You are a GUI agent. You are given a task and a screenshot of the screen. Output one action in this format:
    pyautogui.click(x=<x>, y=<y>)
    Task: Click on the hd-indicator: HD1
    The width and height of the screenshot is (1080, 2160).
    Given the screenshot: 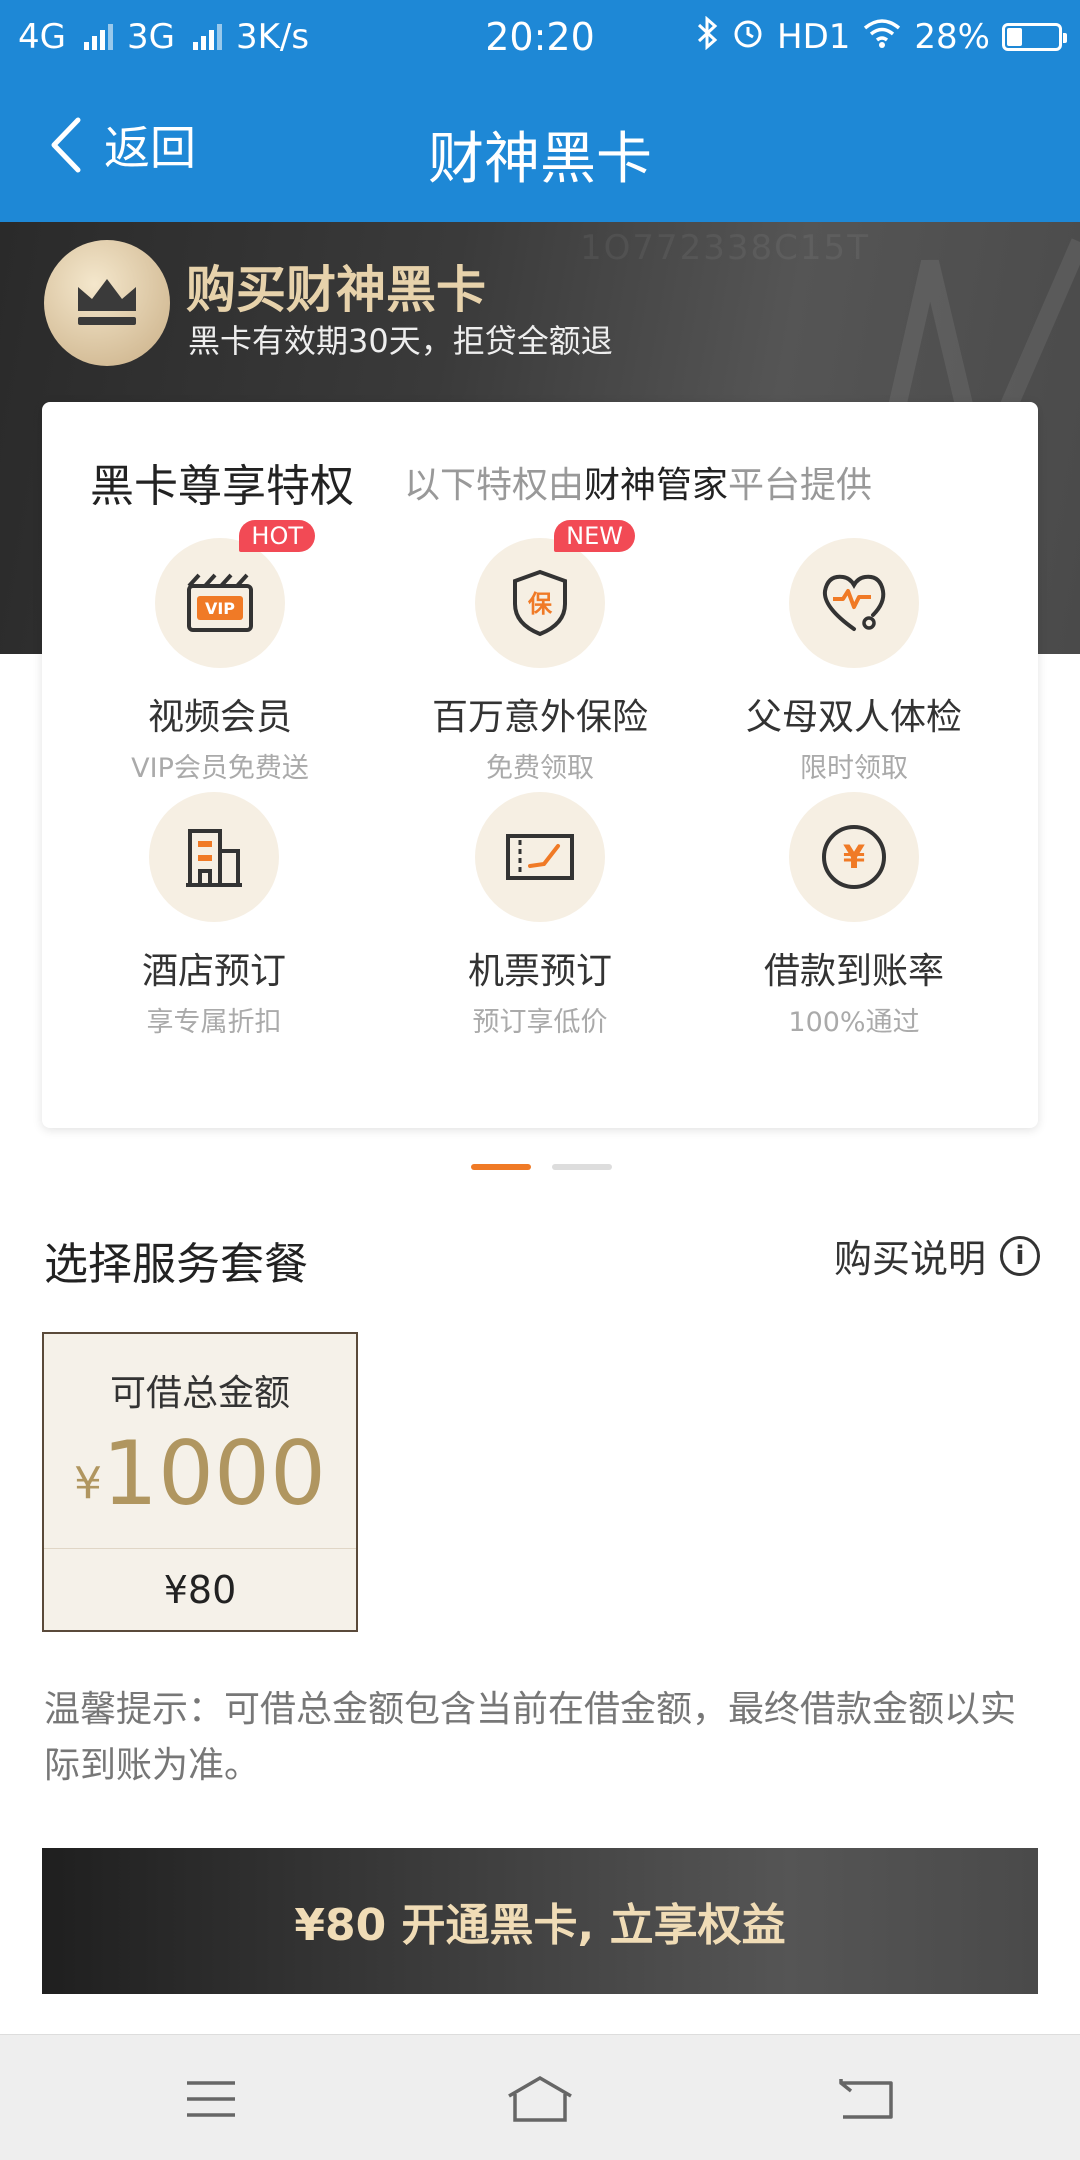 What is the action you would take?
    pyautogui.click(x=814, y=37)
    